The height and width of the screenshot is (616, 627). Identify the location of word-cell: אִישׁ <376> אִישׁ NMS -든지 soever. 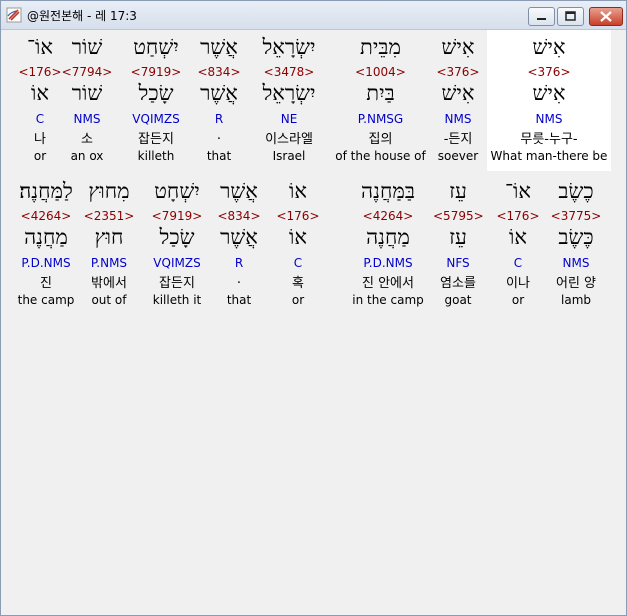
(458, 100).